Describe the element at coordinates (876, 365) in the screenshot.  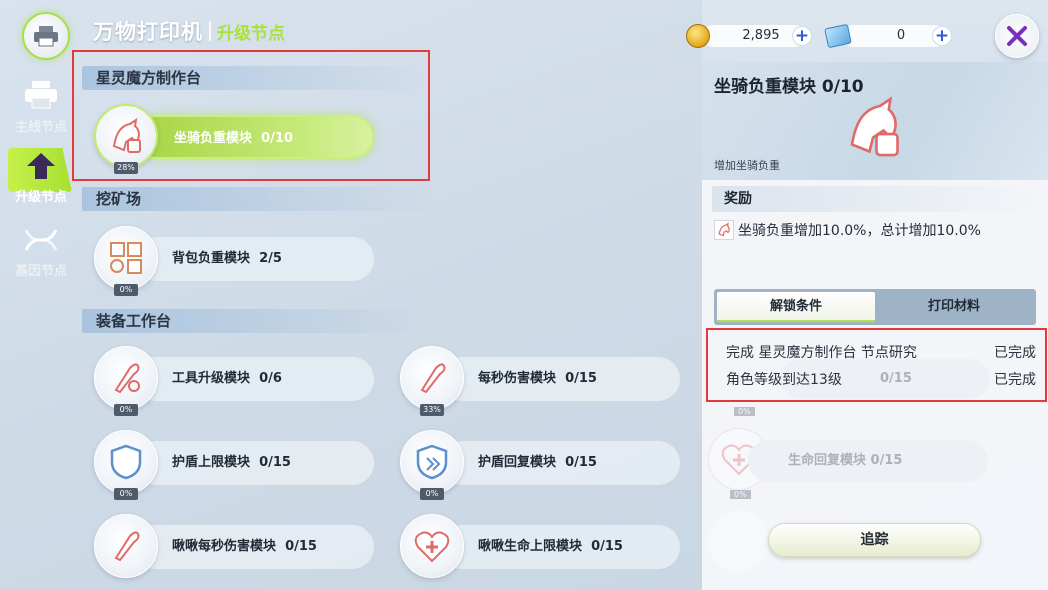
I see `conditions-highlight-frame: 完成 星灵魔方制作台 节点研究 已完成 角色等级到达13级 已完成` at that location.